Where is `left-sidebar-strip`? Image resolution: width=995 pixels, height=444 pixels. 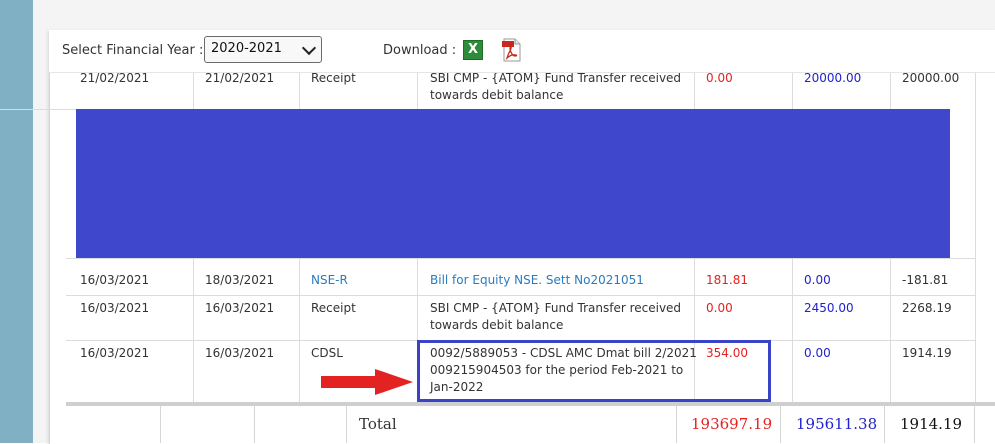 left-sidebar-strip is located at coordinates (16, 221).